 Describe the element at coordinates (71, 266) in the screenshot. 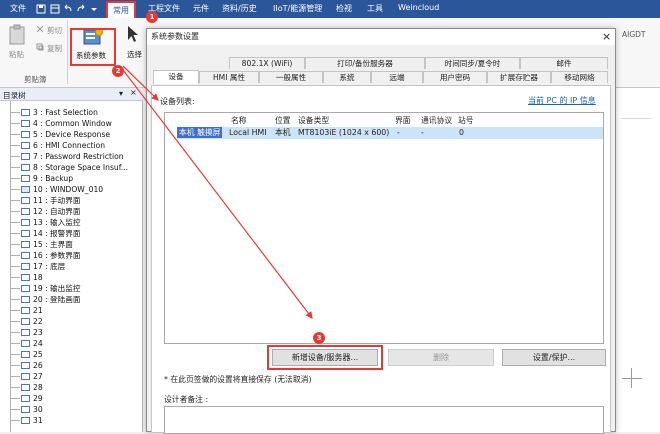

I see `tree-item-window-17: 17 : 底层` at that location.